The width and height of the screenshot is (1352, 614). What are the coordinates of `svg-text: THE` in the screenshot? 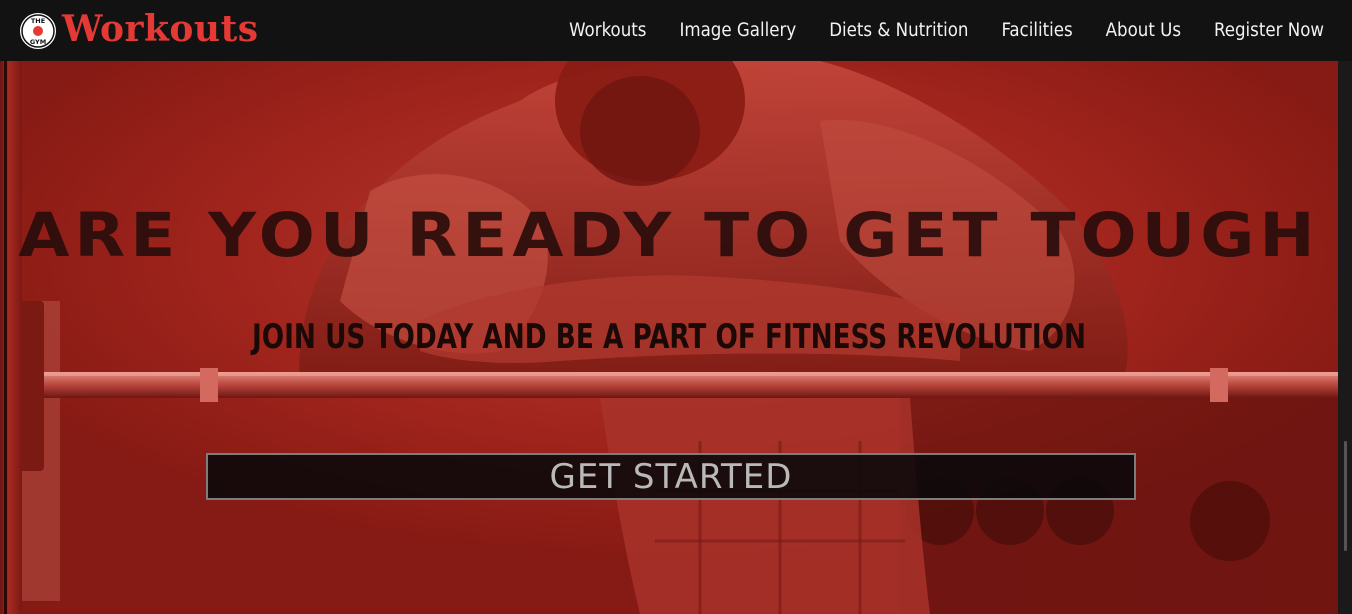 It's located at (38, 21).